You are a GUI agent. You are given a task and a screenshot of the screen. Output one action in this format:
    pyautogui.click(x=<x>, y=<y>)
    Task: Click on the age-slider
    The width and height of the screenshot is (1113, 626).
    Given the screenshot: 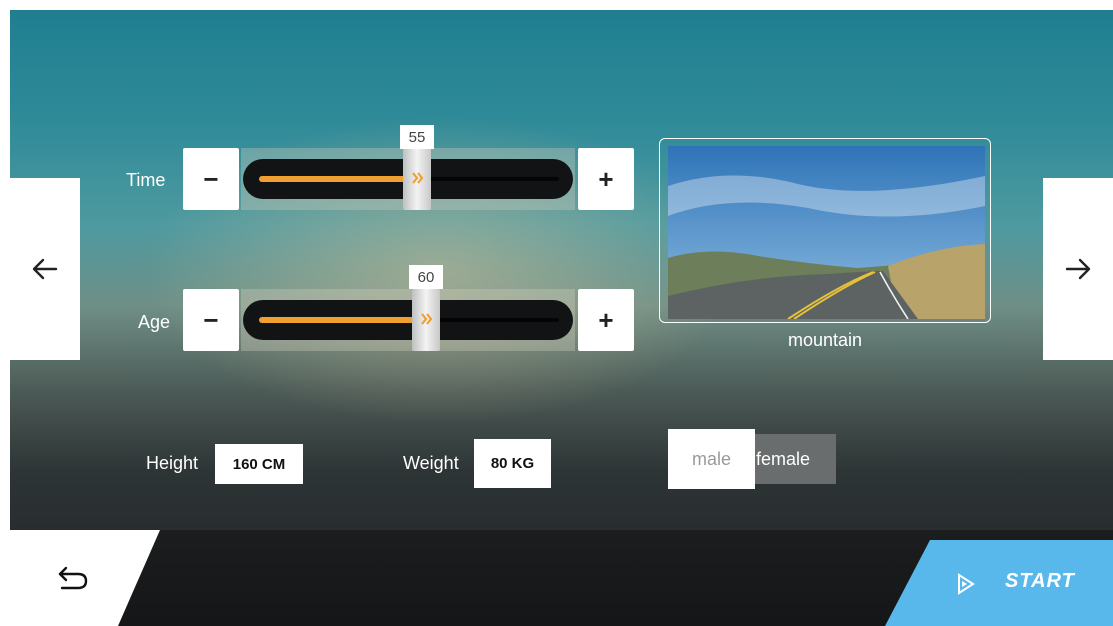 What is the action you would take?
    pyautogui.click(x=408, y=320)
    